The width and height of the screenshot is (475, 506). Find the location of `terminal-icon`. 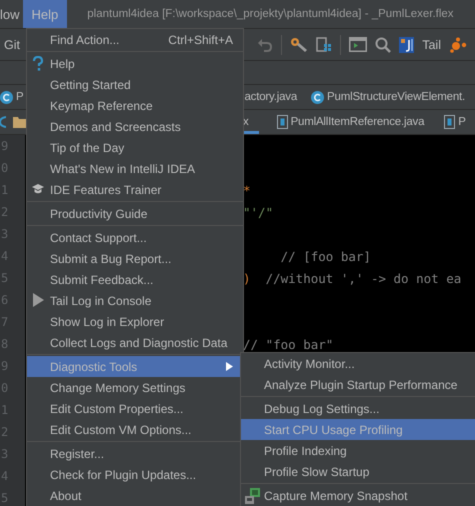

terminal-icon is located at coordinates (358, 44).